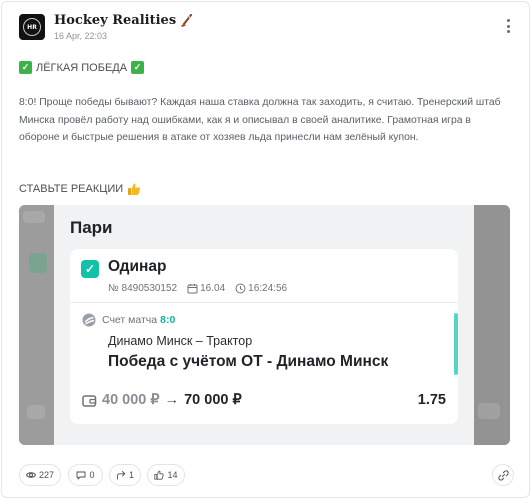 The height and width of the screenshot is (499, 531). What do you see at coordinates (91, 227) in the screenshot?
I see `bet-screen-title: Пари` at bounding box center [91, 227].